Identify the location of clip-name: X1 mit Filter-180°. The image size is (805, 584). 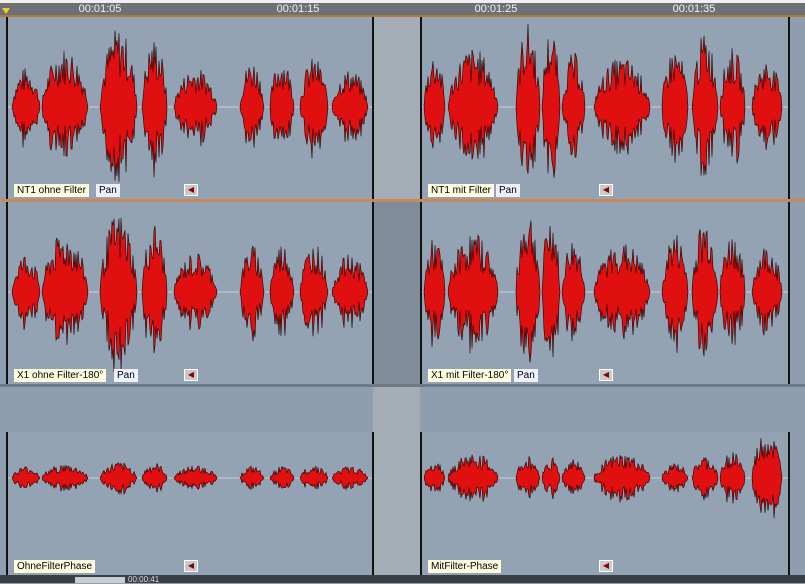
(470, 375).